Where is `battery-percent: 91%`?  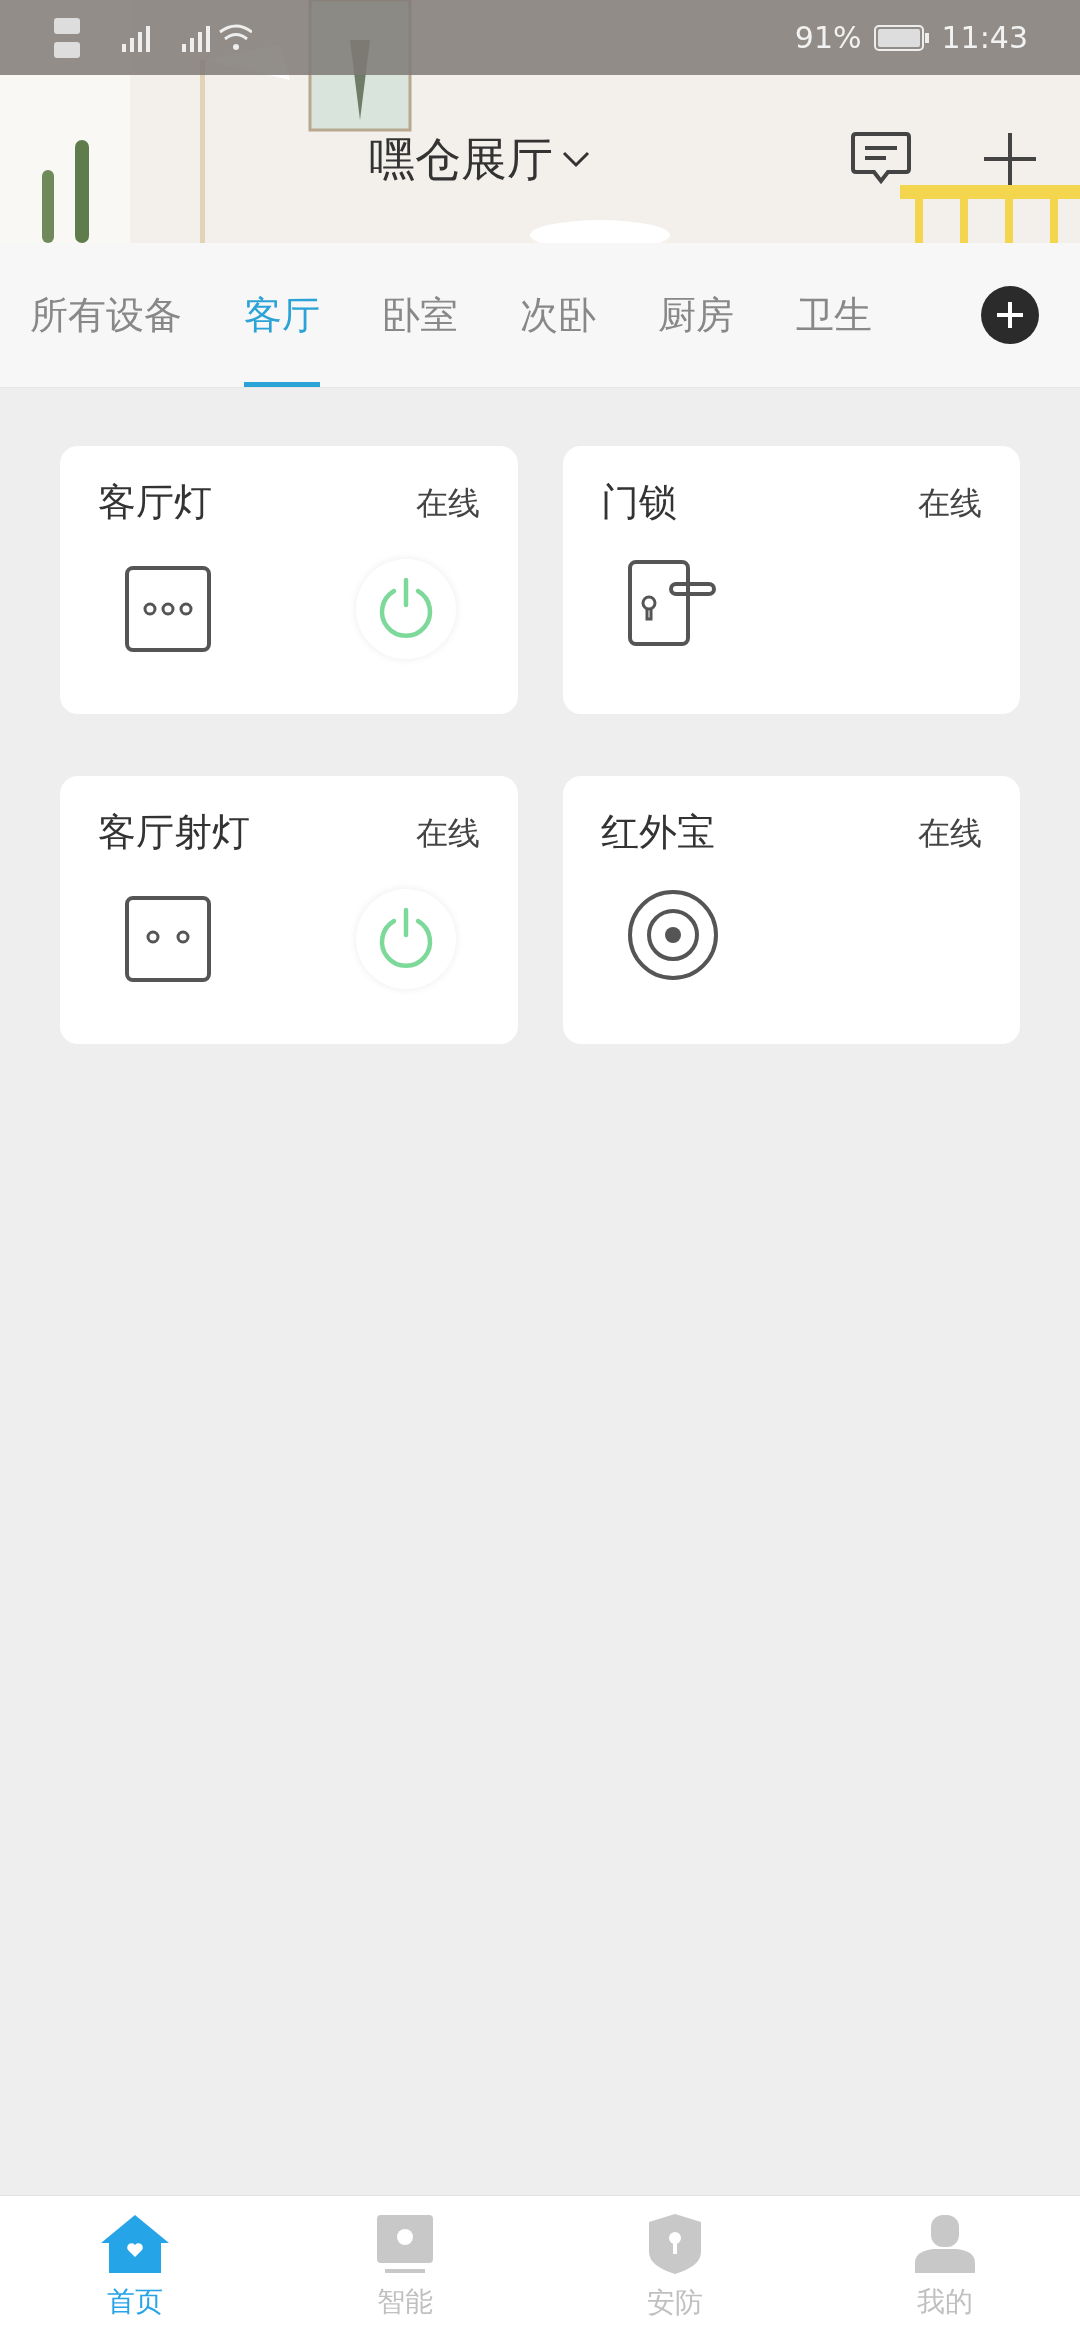 battery-percent: 91% is located at coordinates (828, 38).